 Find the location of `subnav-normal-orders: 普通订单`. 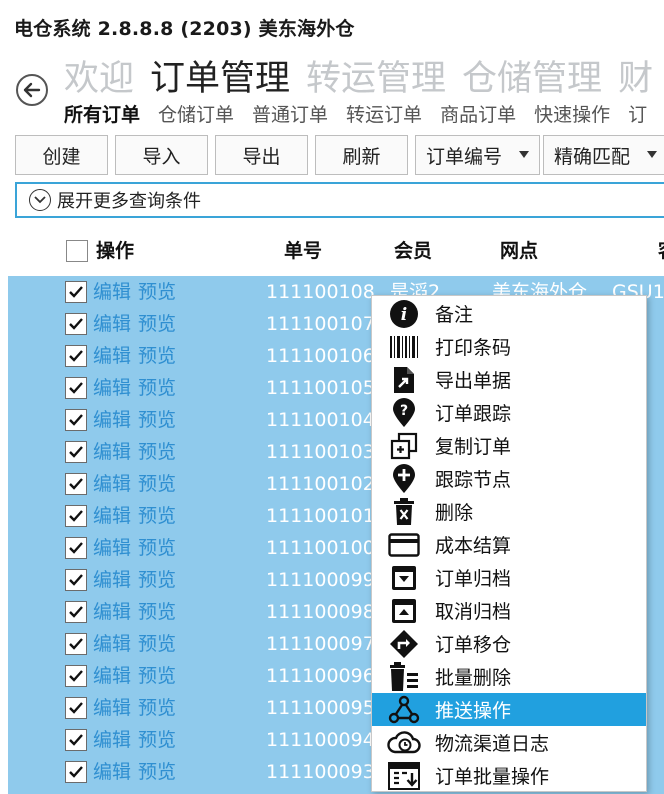

subnav-normal-orders: 普通订单 is located at coordinates (290, 115).